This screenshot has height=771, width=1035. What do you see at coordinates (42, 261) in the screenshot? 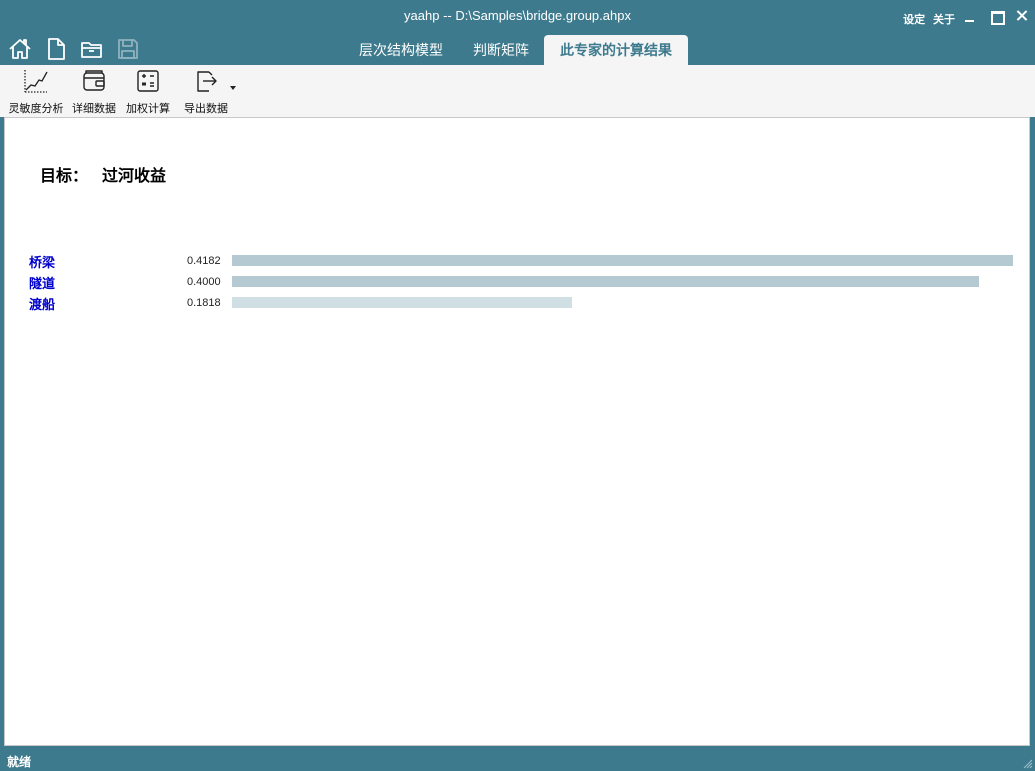
I see `result-name-link: 桥梁` at bounding box center [42, 261].